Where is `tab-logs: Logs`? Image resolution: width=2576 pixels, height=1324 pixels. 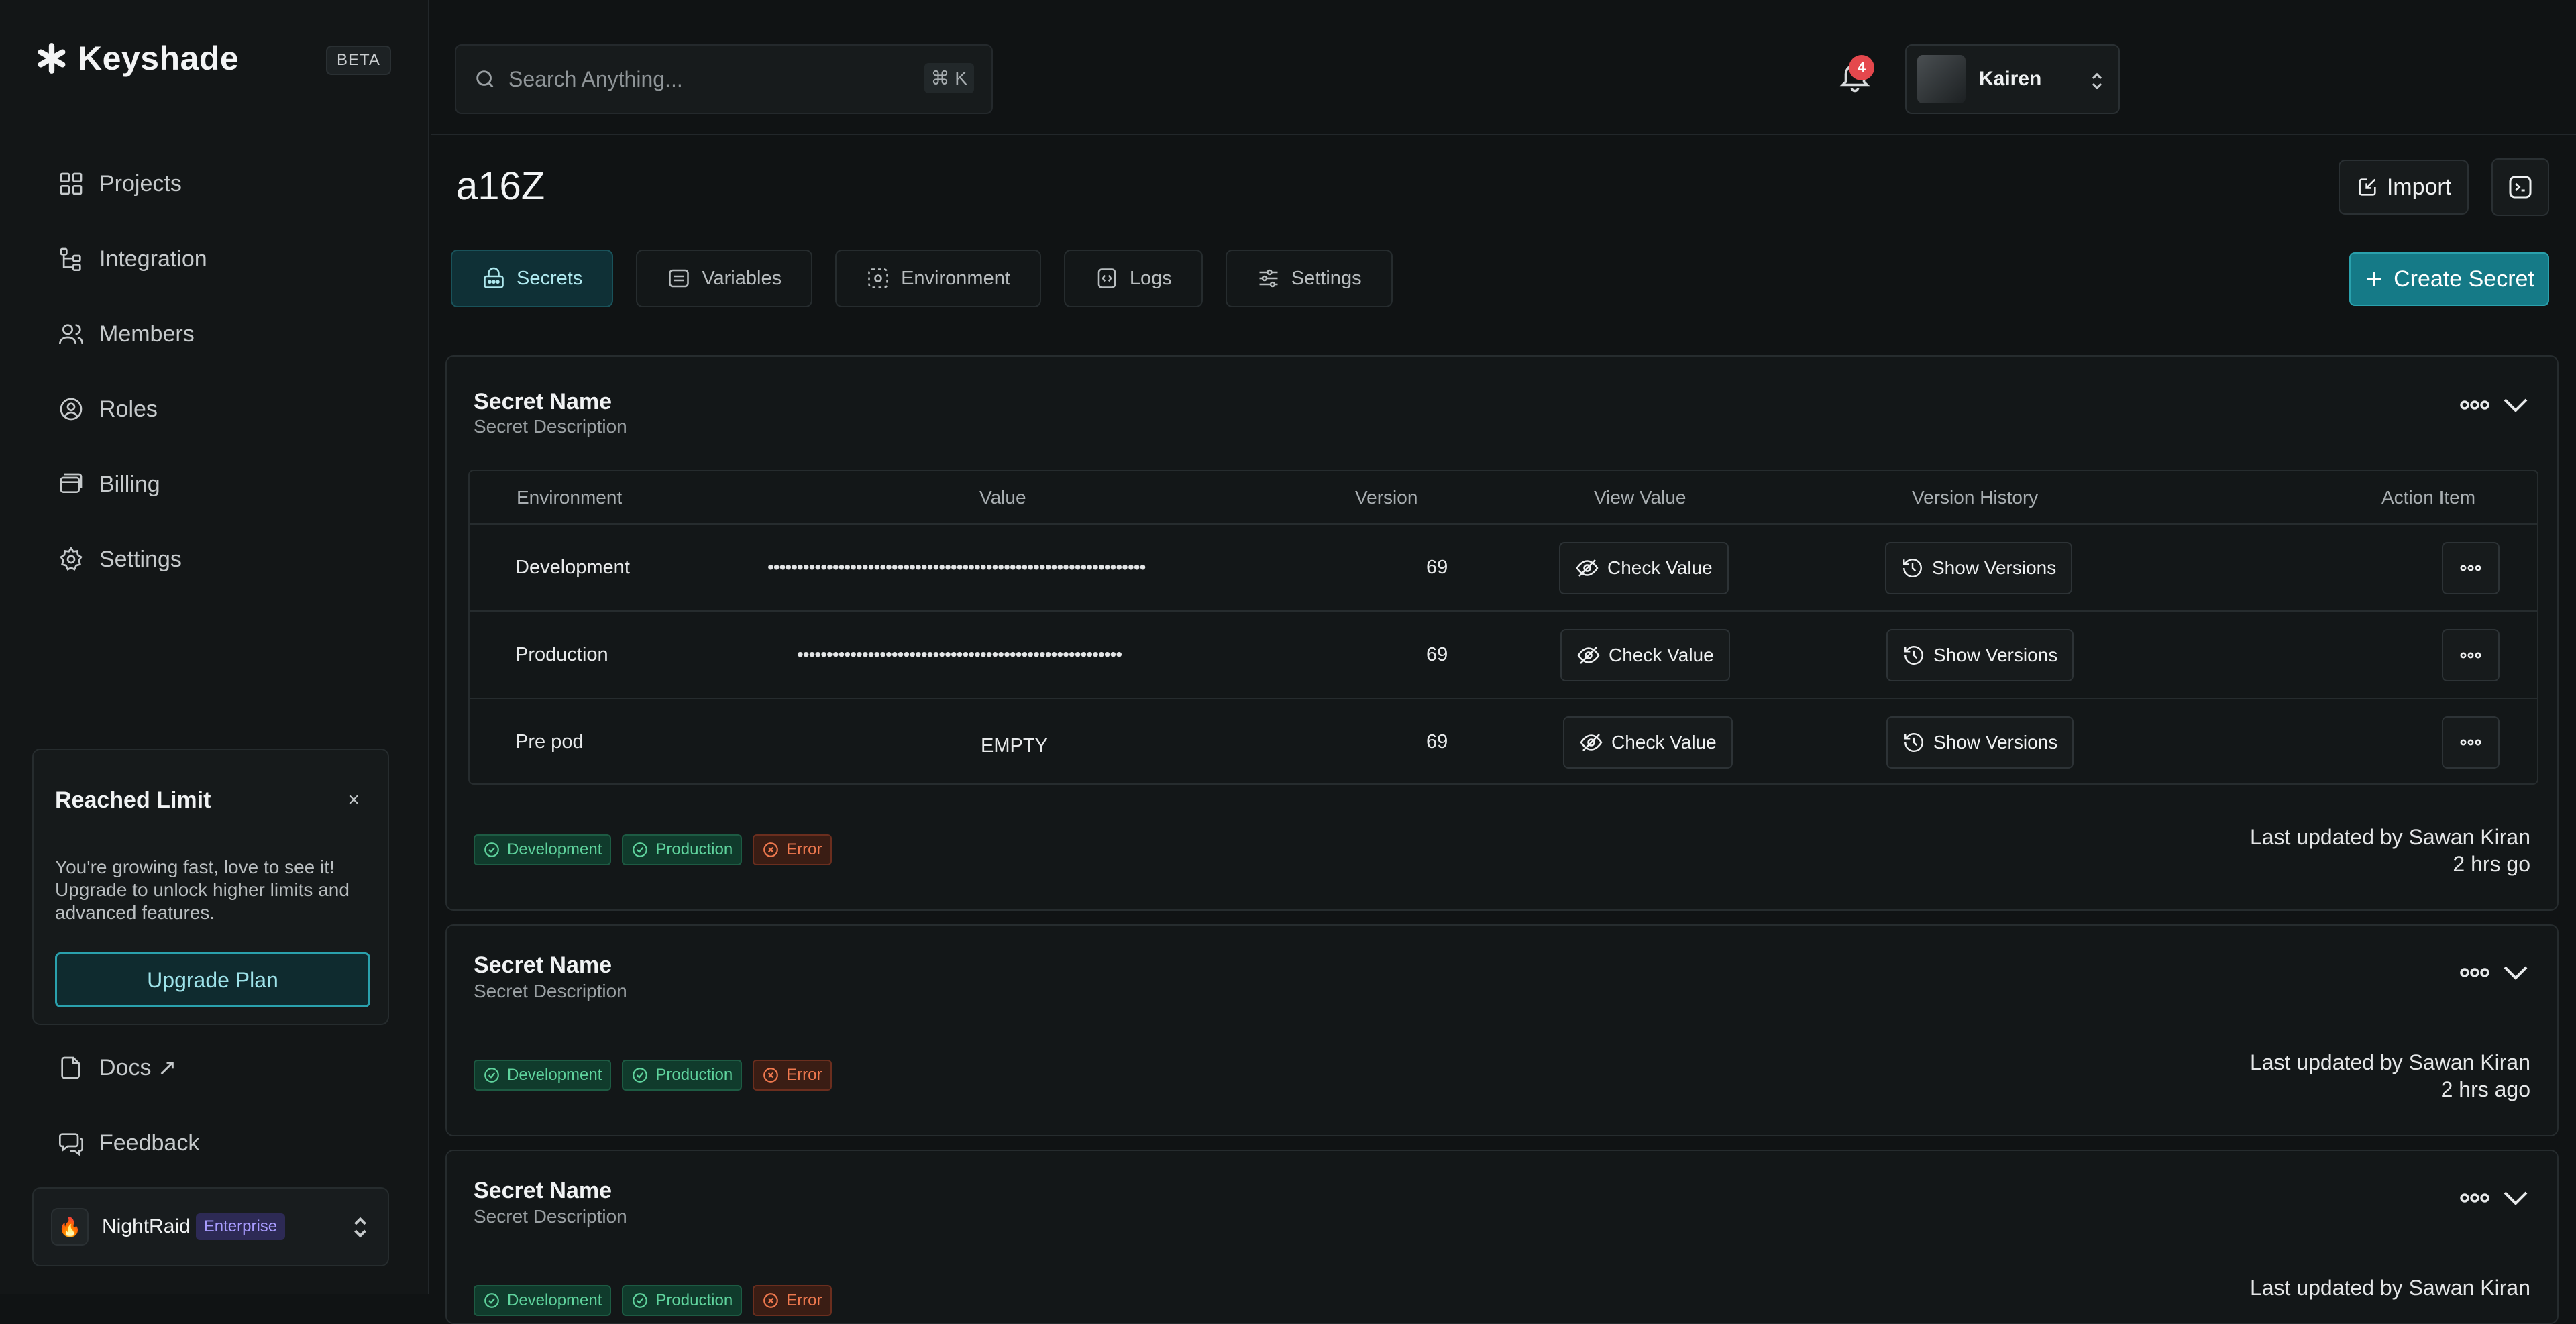 tab-logs: Logs is located at coordinates (1133, 278).